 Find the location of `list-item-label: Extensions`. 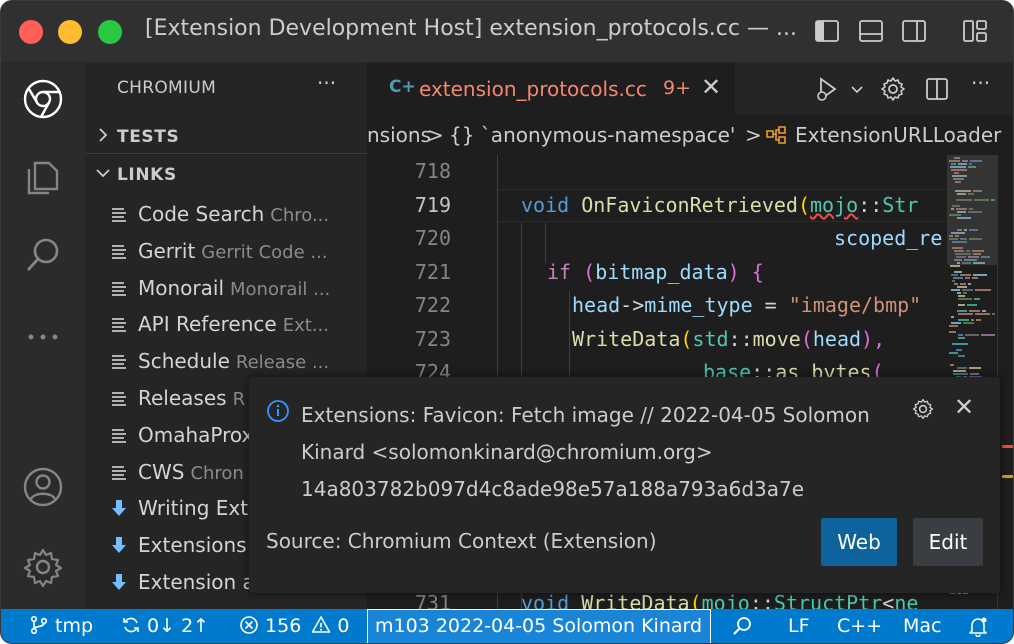

list-item-label: Extensions is located at coordinates (192, 545).